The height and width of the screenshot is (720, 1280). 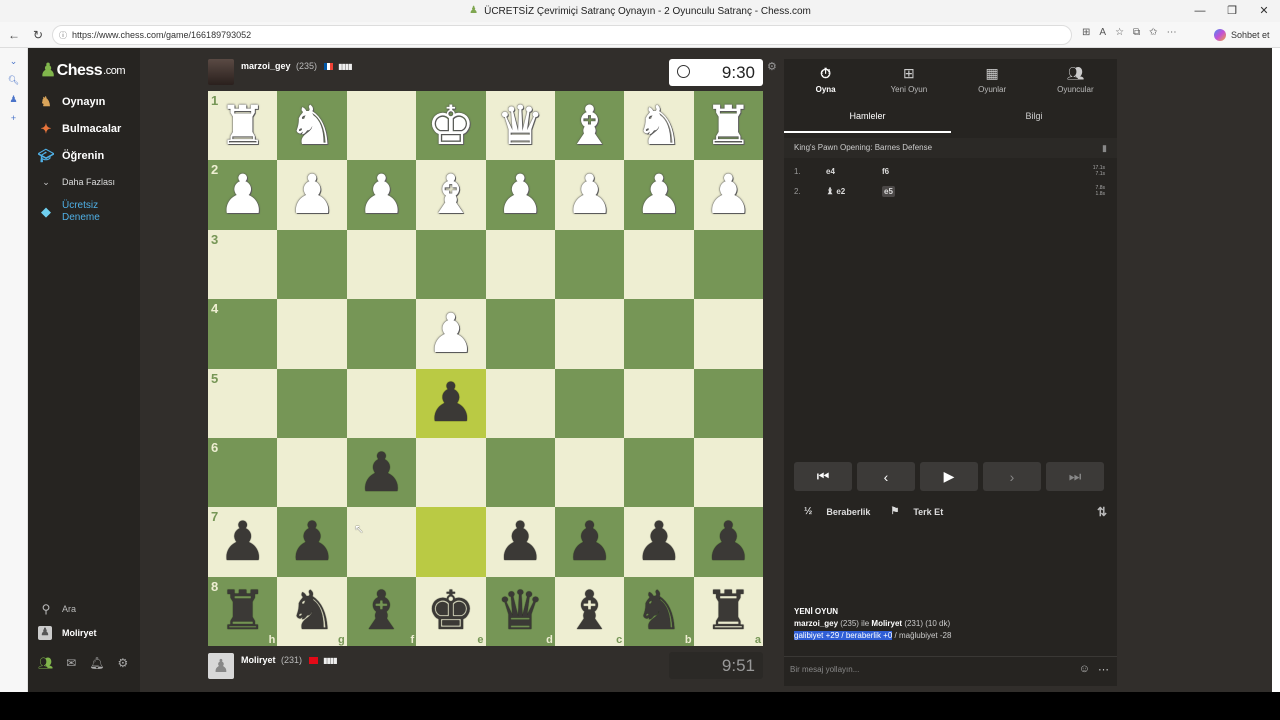 I want to click on white-bishop-icon: ♝, so click(x=589, y=125).